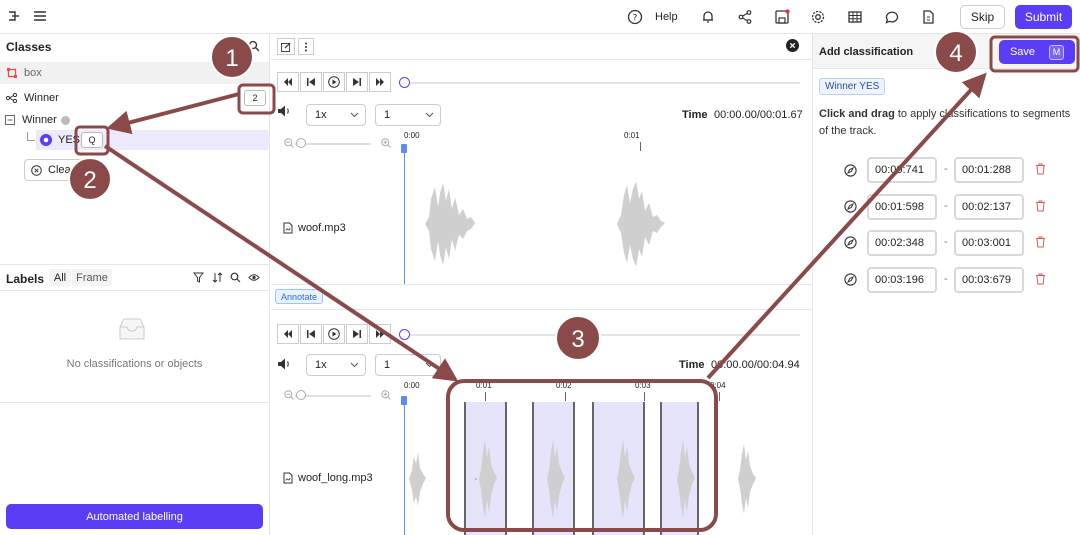  Describe the element at coordinates (11, 98) in the screenshot. I see `classification-tree-icon` at that location.